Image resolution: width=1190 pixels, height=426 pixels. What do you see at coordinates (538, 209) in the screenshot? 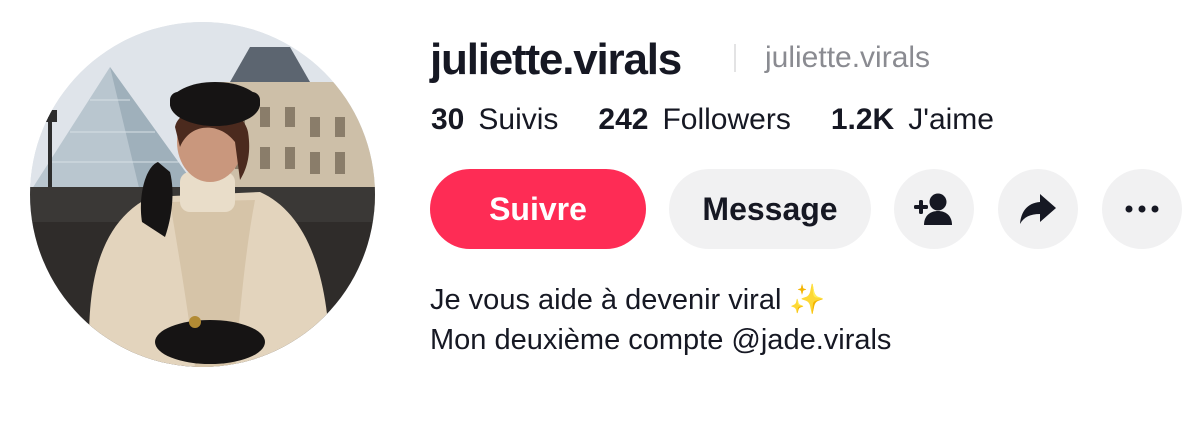
I see `follow-button: Suivre` at bounding box center [538, 209].